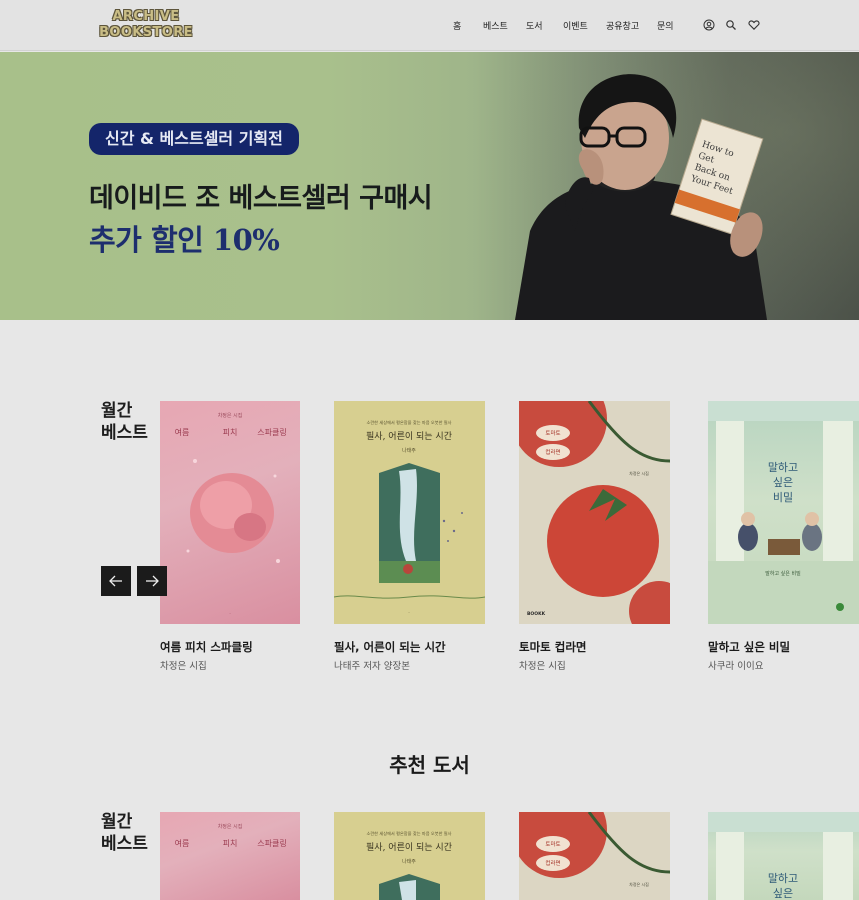 The width and height of the screenshot is (859, 900). Describe the element at coordinates (124, 422) in the screenshot. I see `monthly-best-label: 월간 베스트` at that location.